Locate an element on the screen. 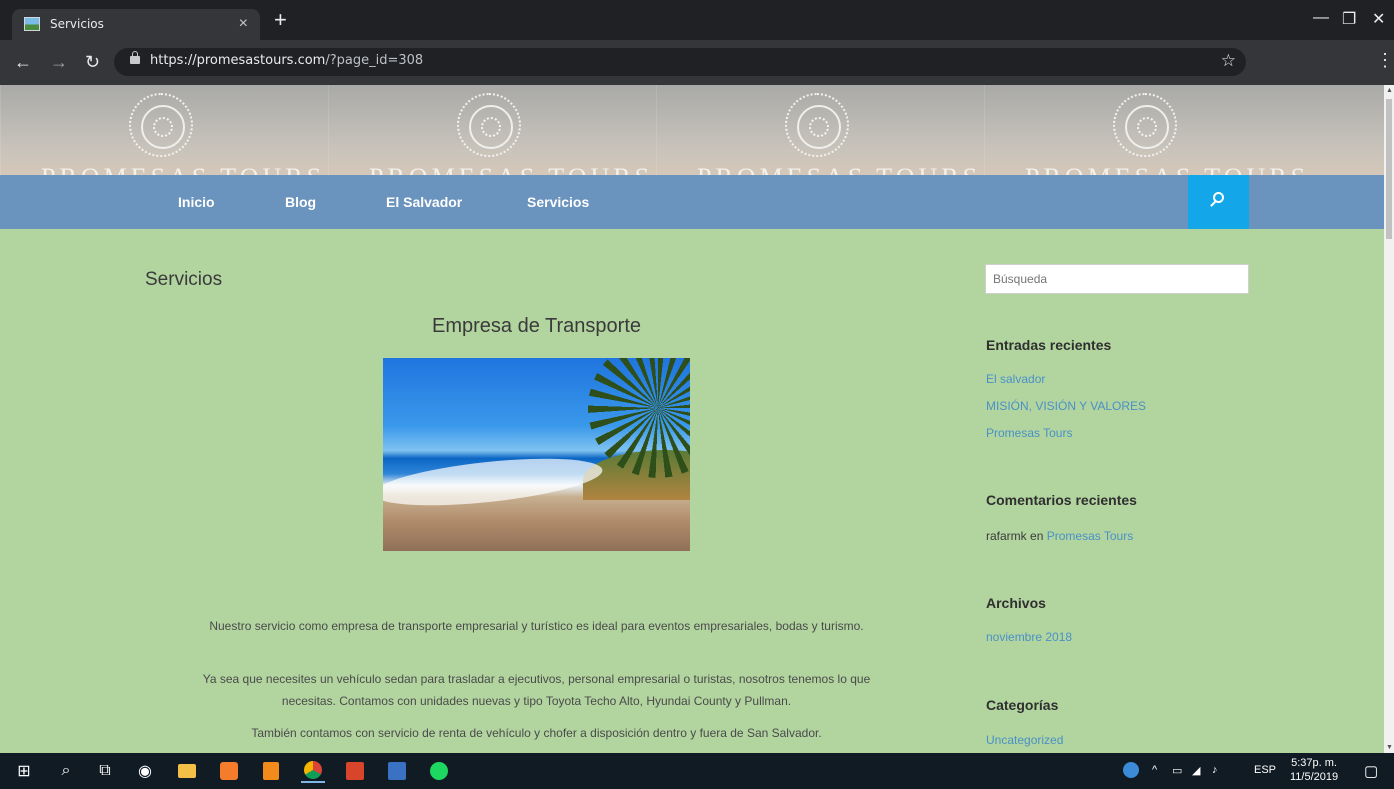 The height and width of the screenshot is (789, 1394). lock-icon is located at coordinates (135, 57).